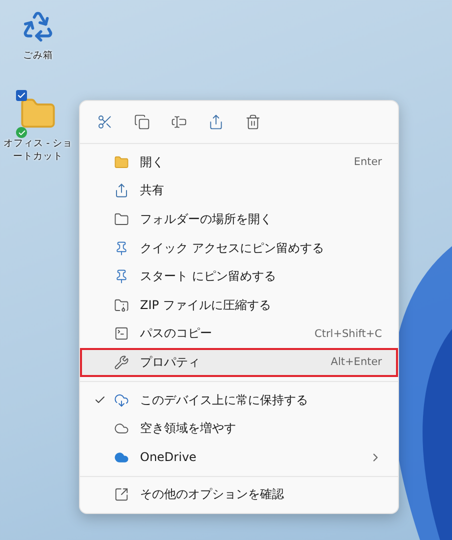 This screenshot has width=452, height=540. I want to click on recycle-bin-icon, so click(38, 26).